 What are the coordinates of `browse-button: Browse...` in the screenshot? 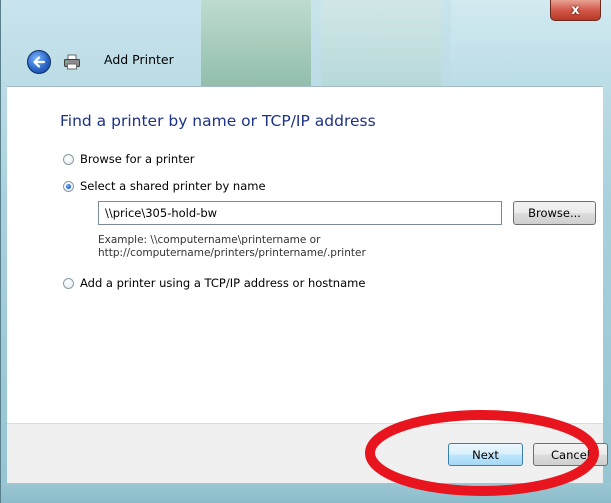 It's located at (554, 213).